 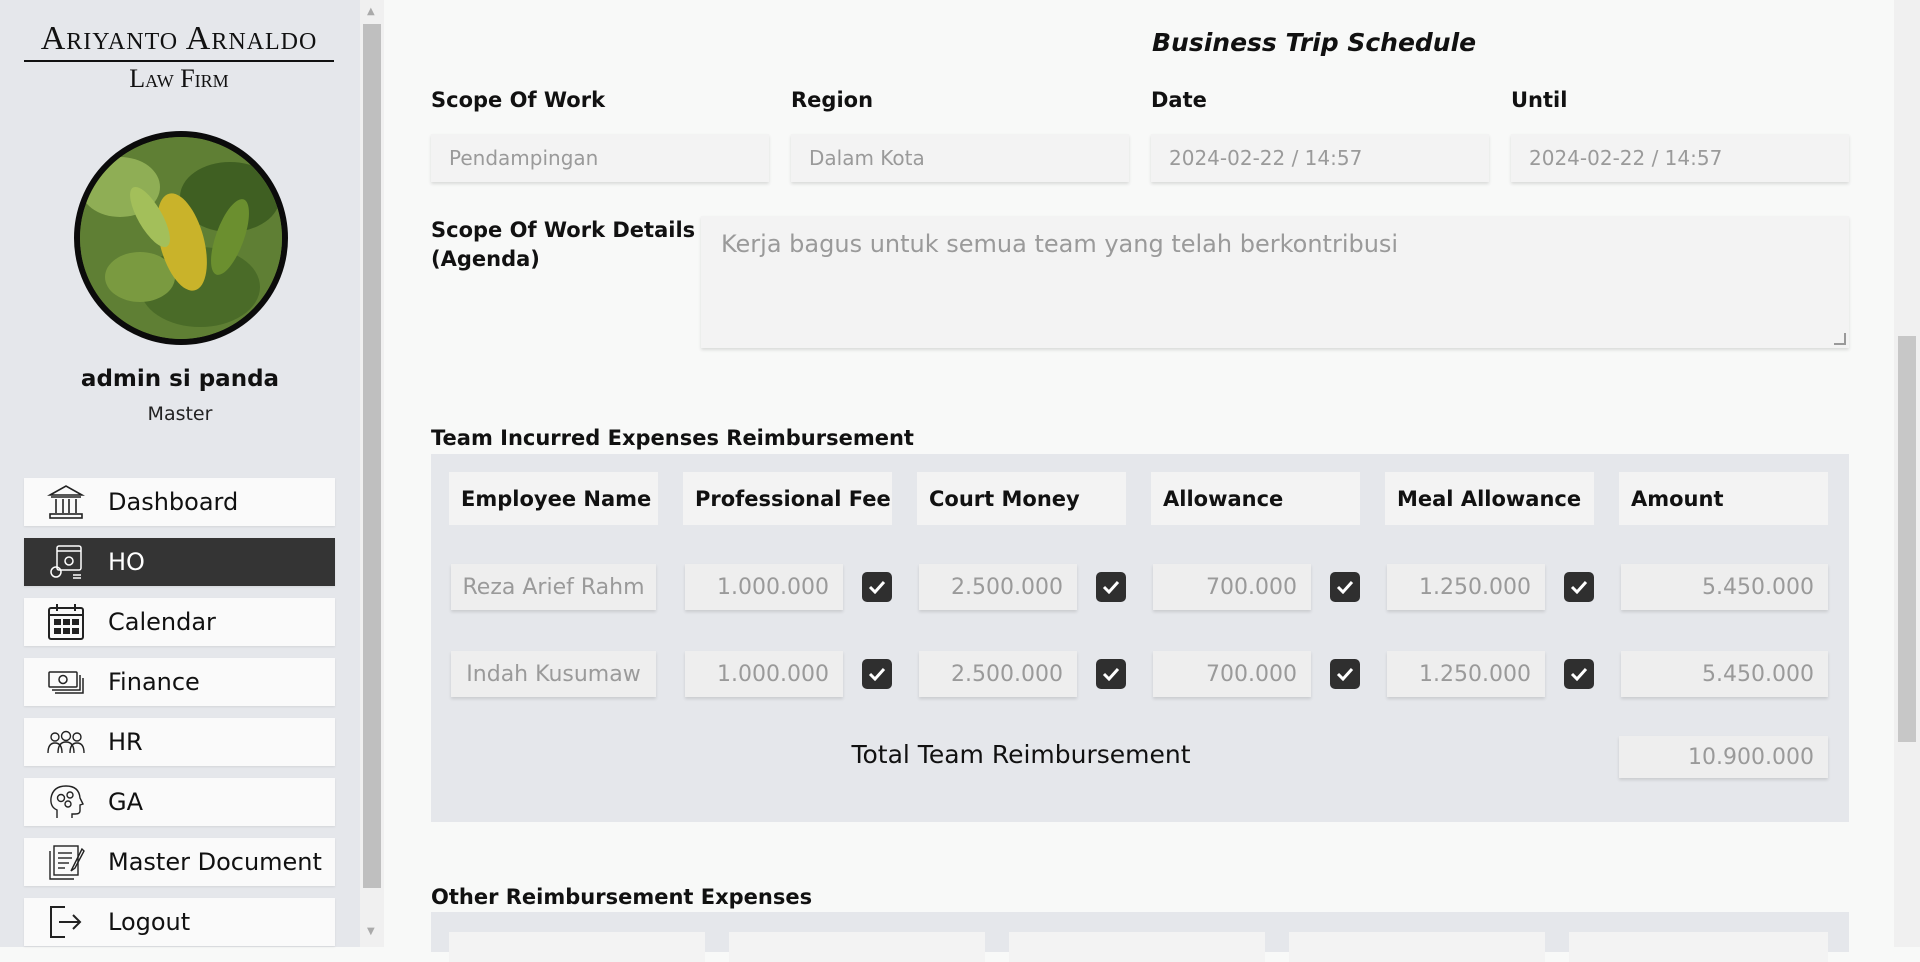 I want to click on avatar, so click(x=181, y=238).